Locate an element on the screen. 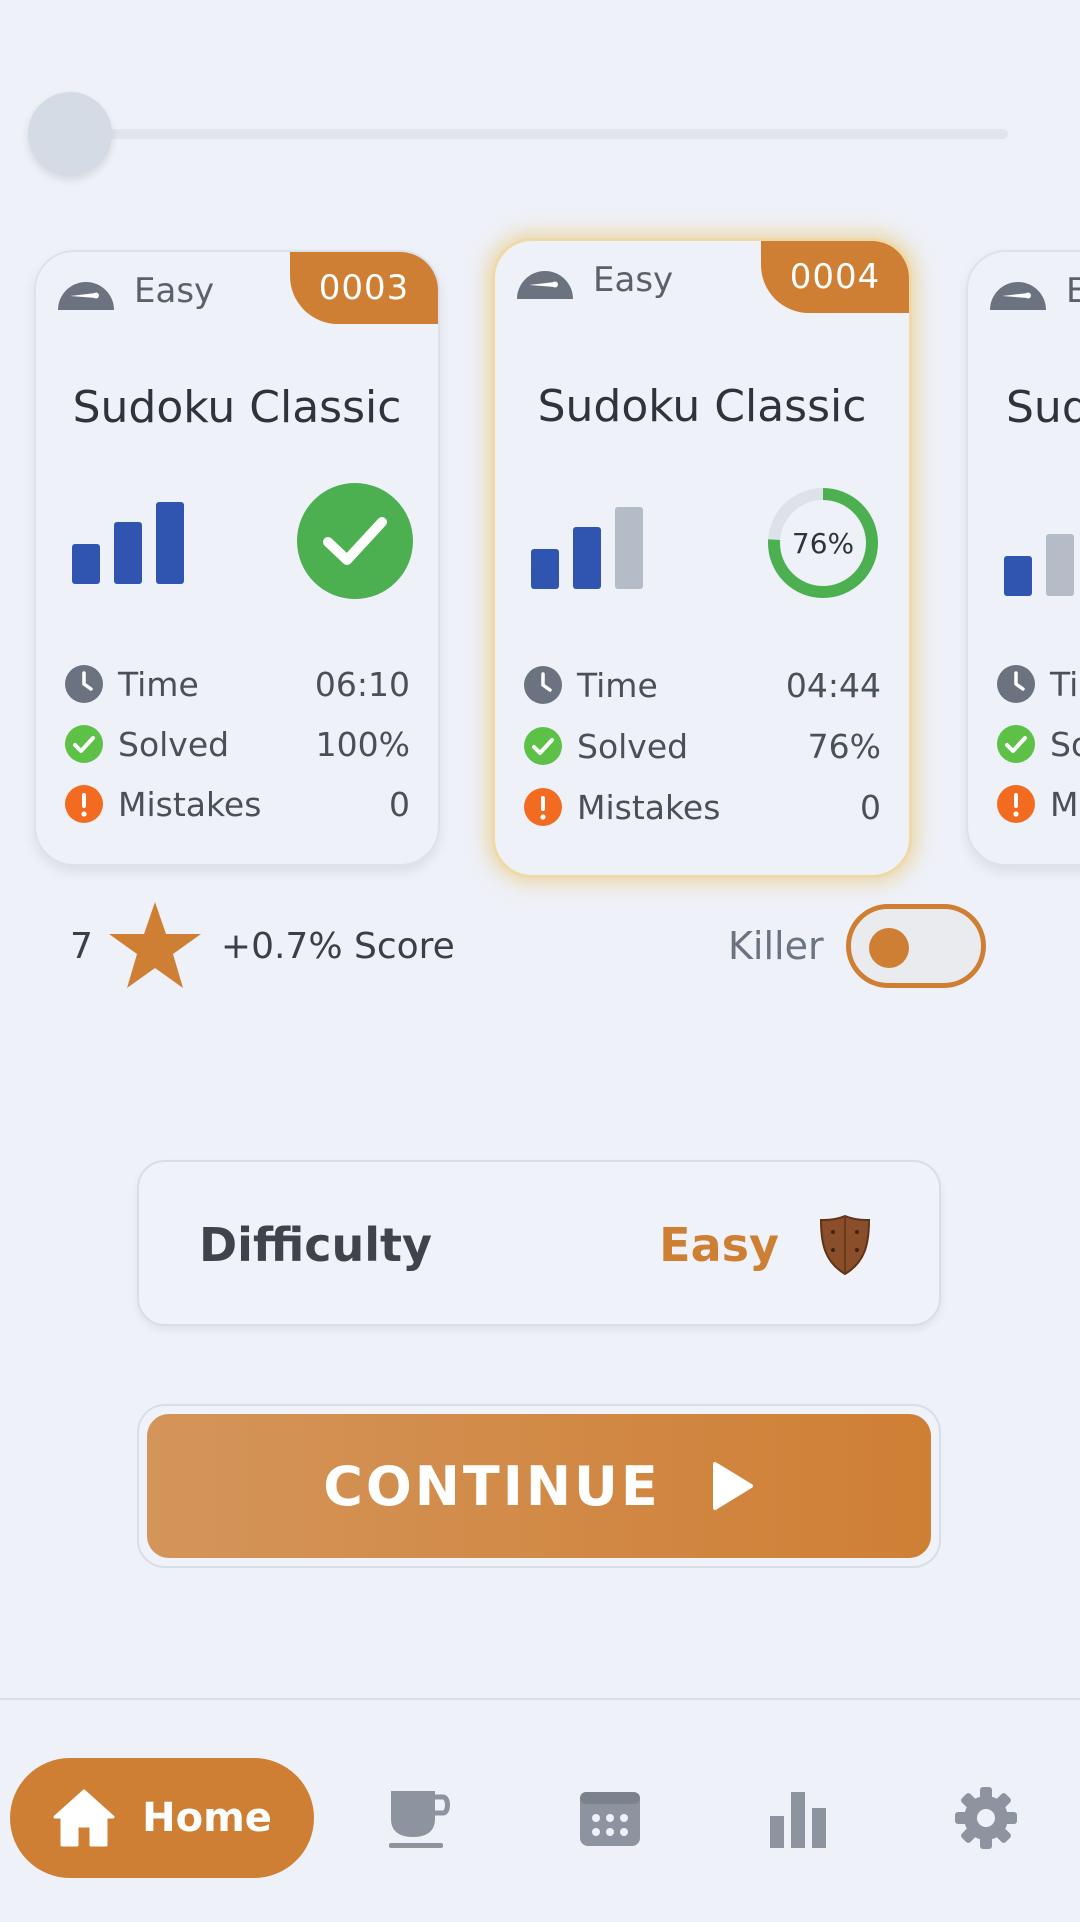  score-text: +0.7% Score is located at coordinates (337, 946).